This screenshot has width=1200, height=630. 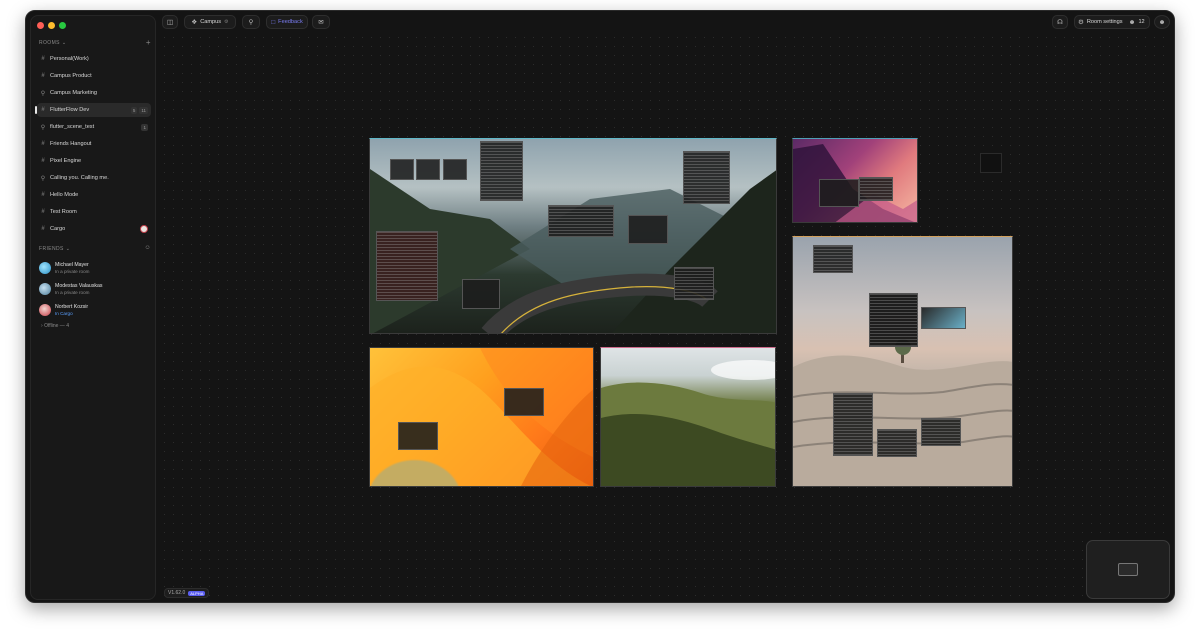 I want to click on sidebar-item-campus-marketing: ⚲ Campus Marketing, so click(x=94, y=93).